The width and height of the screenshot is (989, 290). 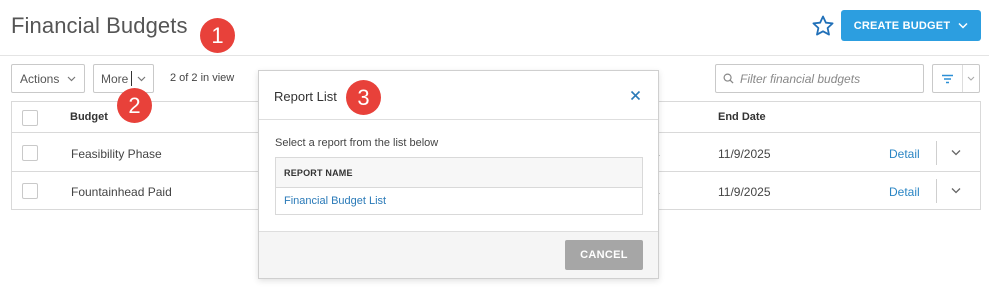 What do you see at coordinates (604, 255) in the screenshot?
I see `cancel-button: CANCEL` at bounding box center [604, 255].